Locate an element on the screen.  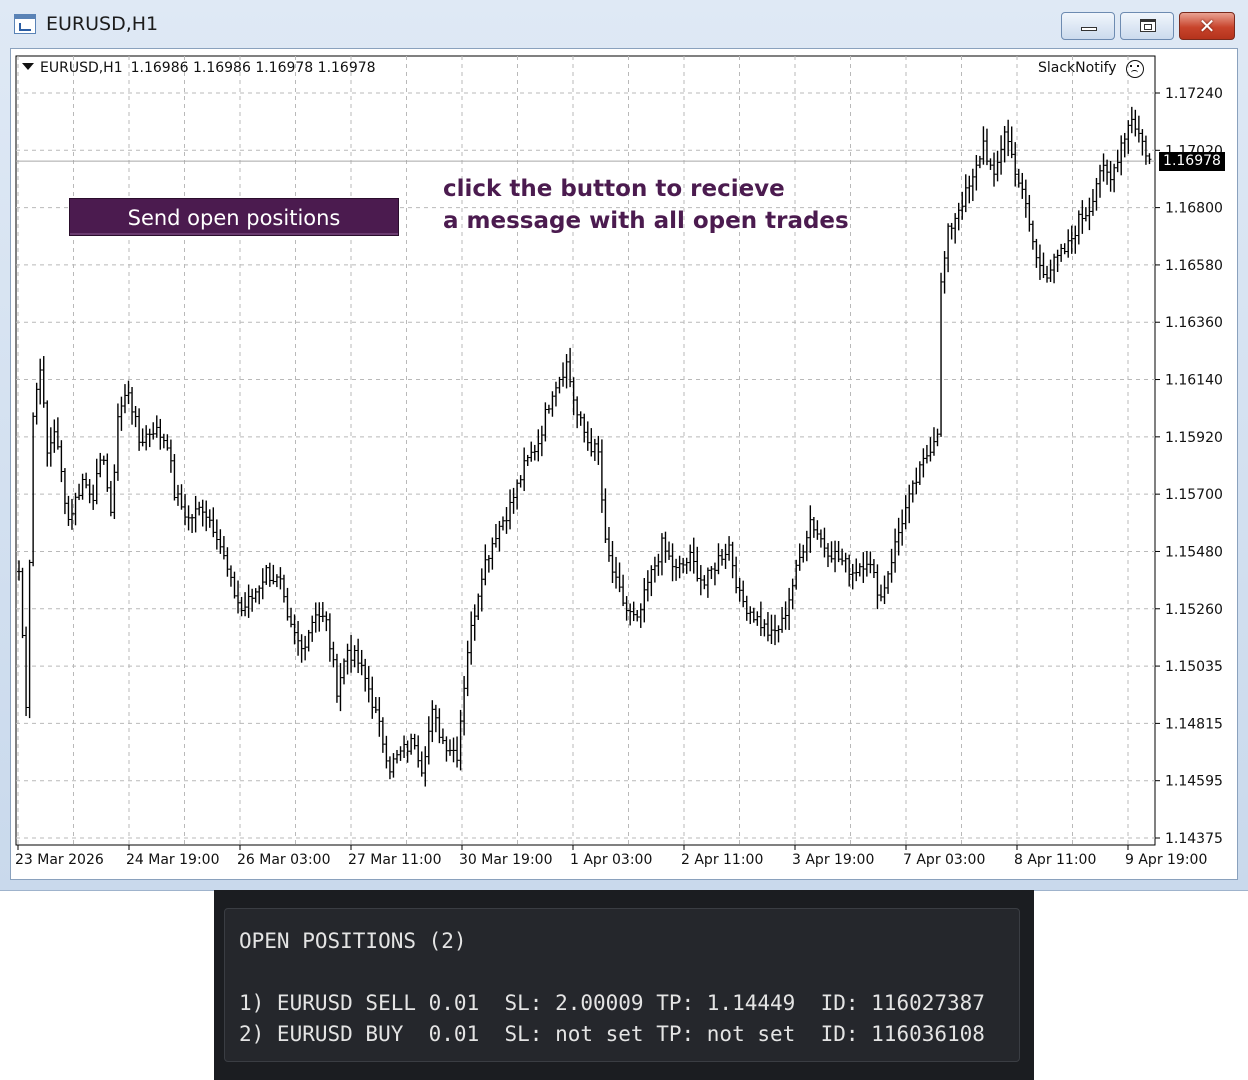
x-tick-label: 7 Apr 03:00 is located at coordinates (944, 860).